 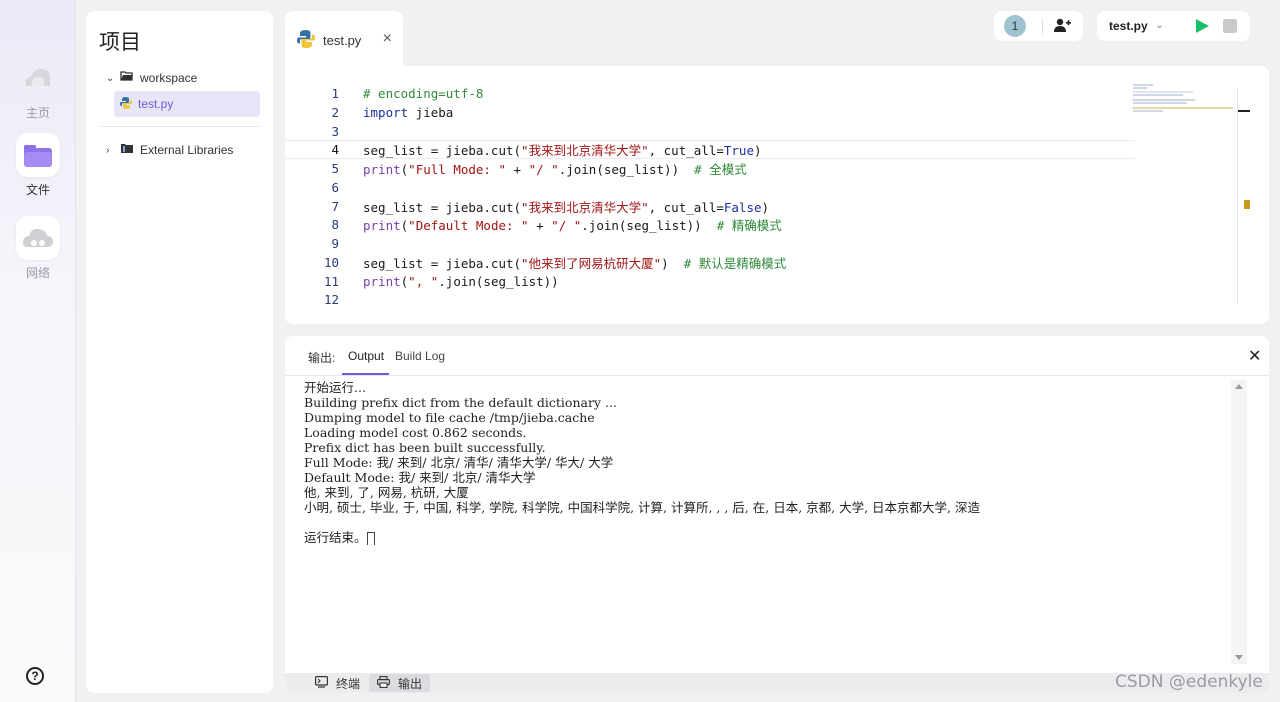 I want to click on code-line: 11 print(", ".join(seg_list)), so click(x=441, y=281).